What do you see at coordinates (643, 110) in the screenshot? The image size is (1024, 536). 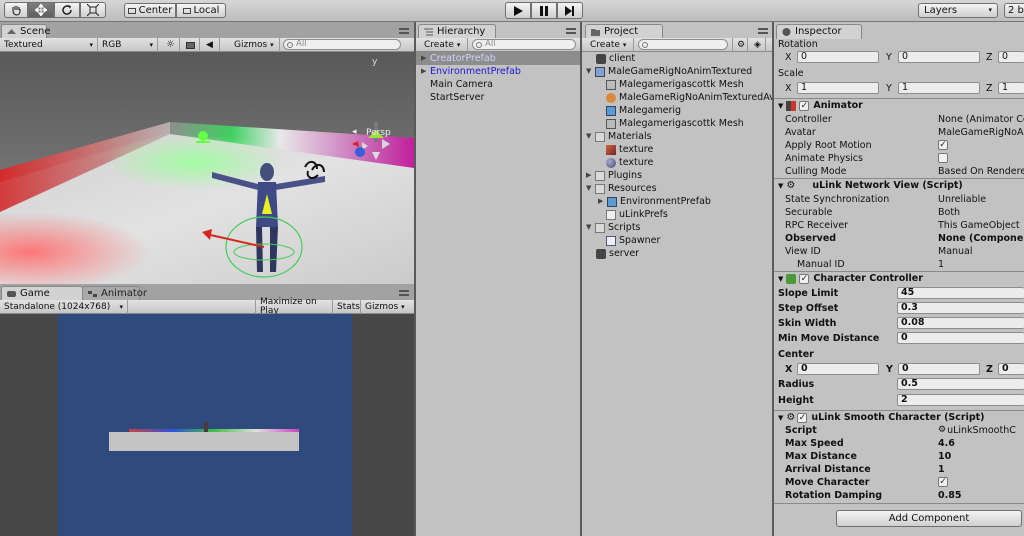 I see `project-item-malegamerig: Malegamerig` at bounding box center [643, 110].